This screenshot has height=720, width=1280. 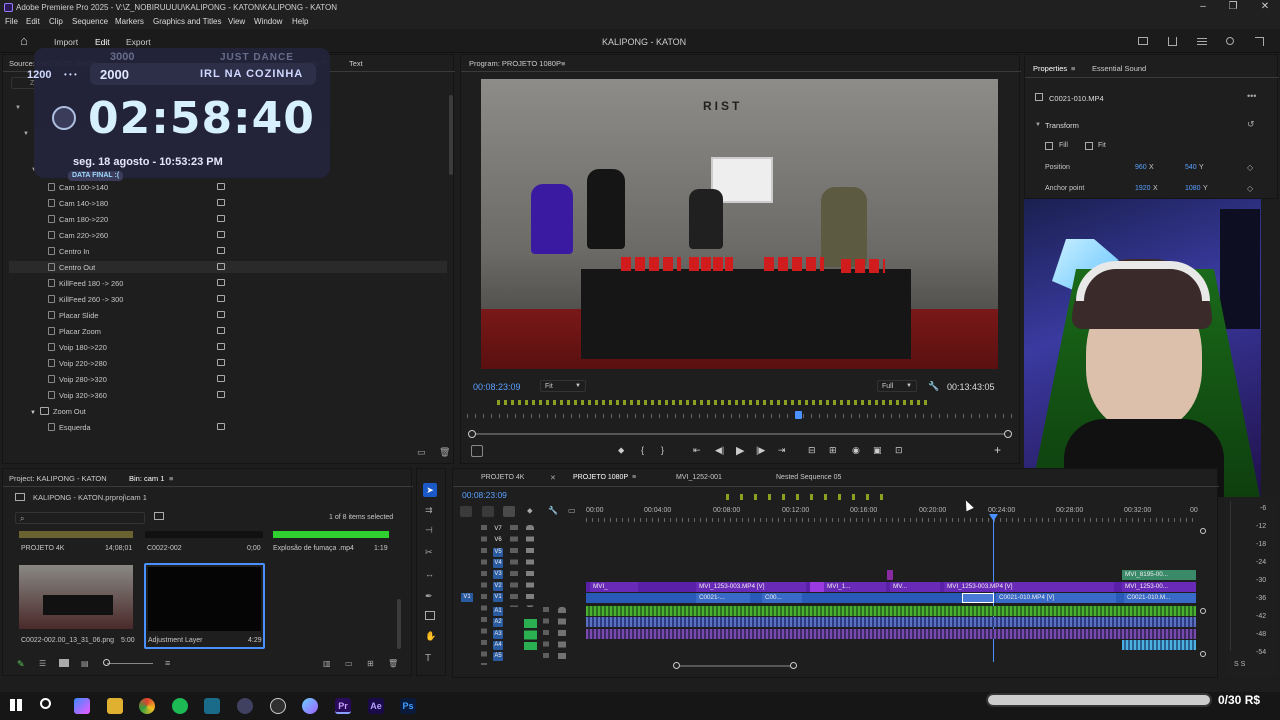 What do you see at coordinates (1172, 41) in the screenshot?
I see `share-icon` at bounding box center [1172, 41].